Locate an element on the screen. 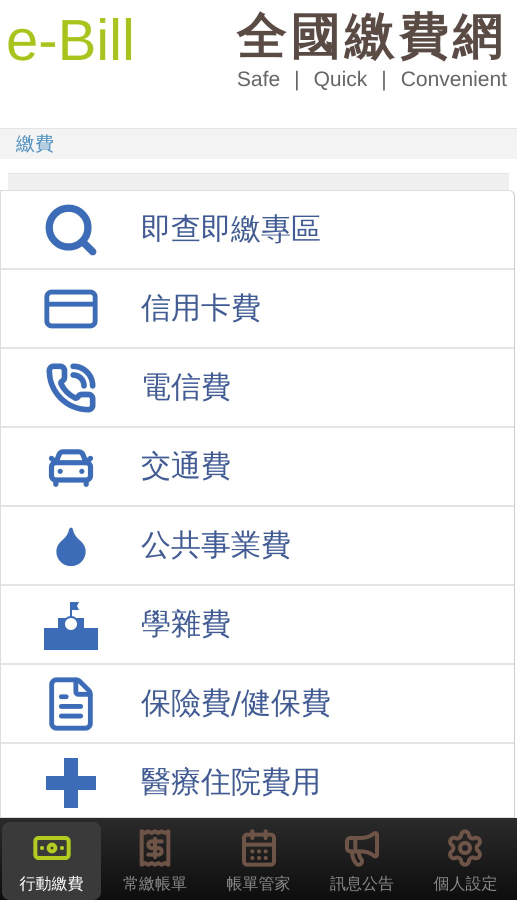 The height and width of the screenshot is (900, 517). menu-item-label: 醫療住院費用 is located at coordinates (231, 783).